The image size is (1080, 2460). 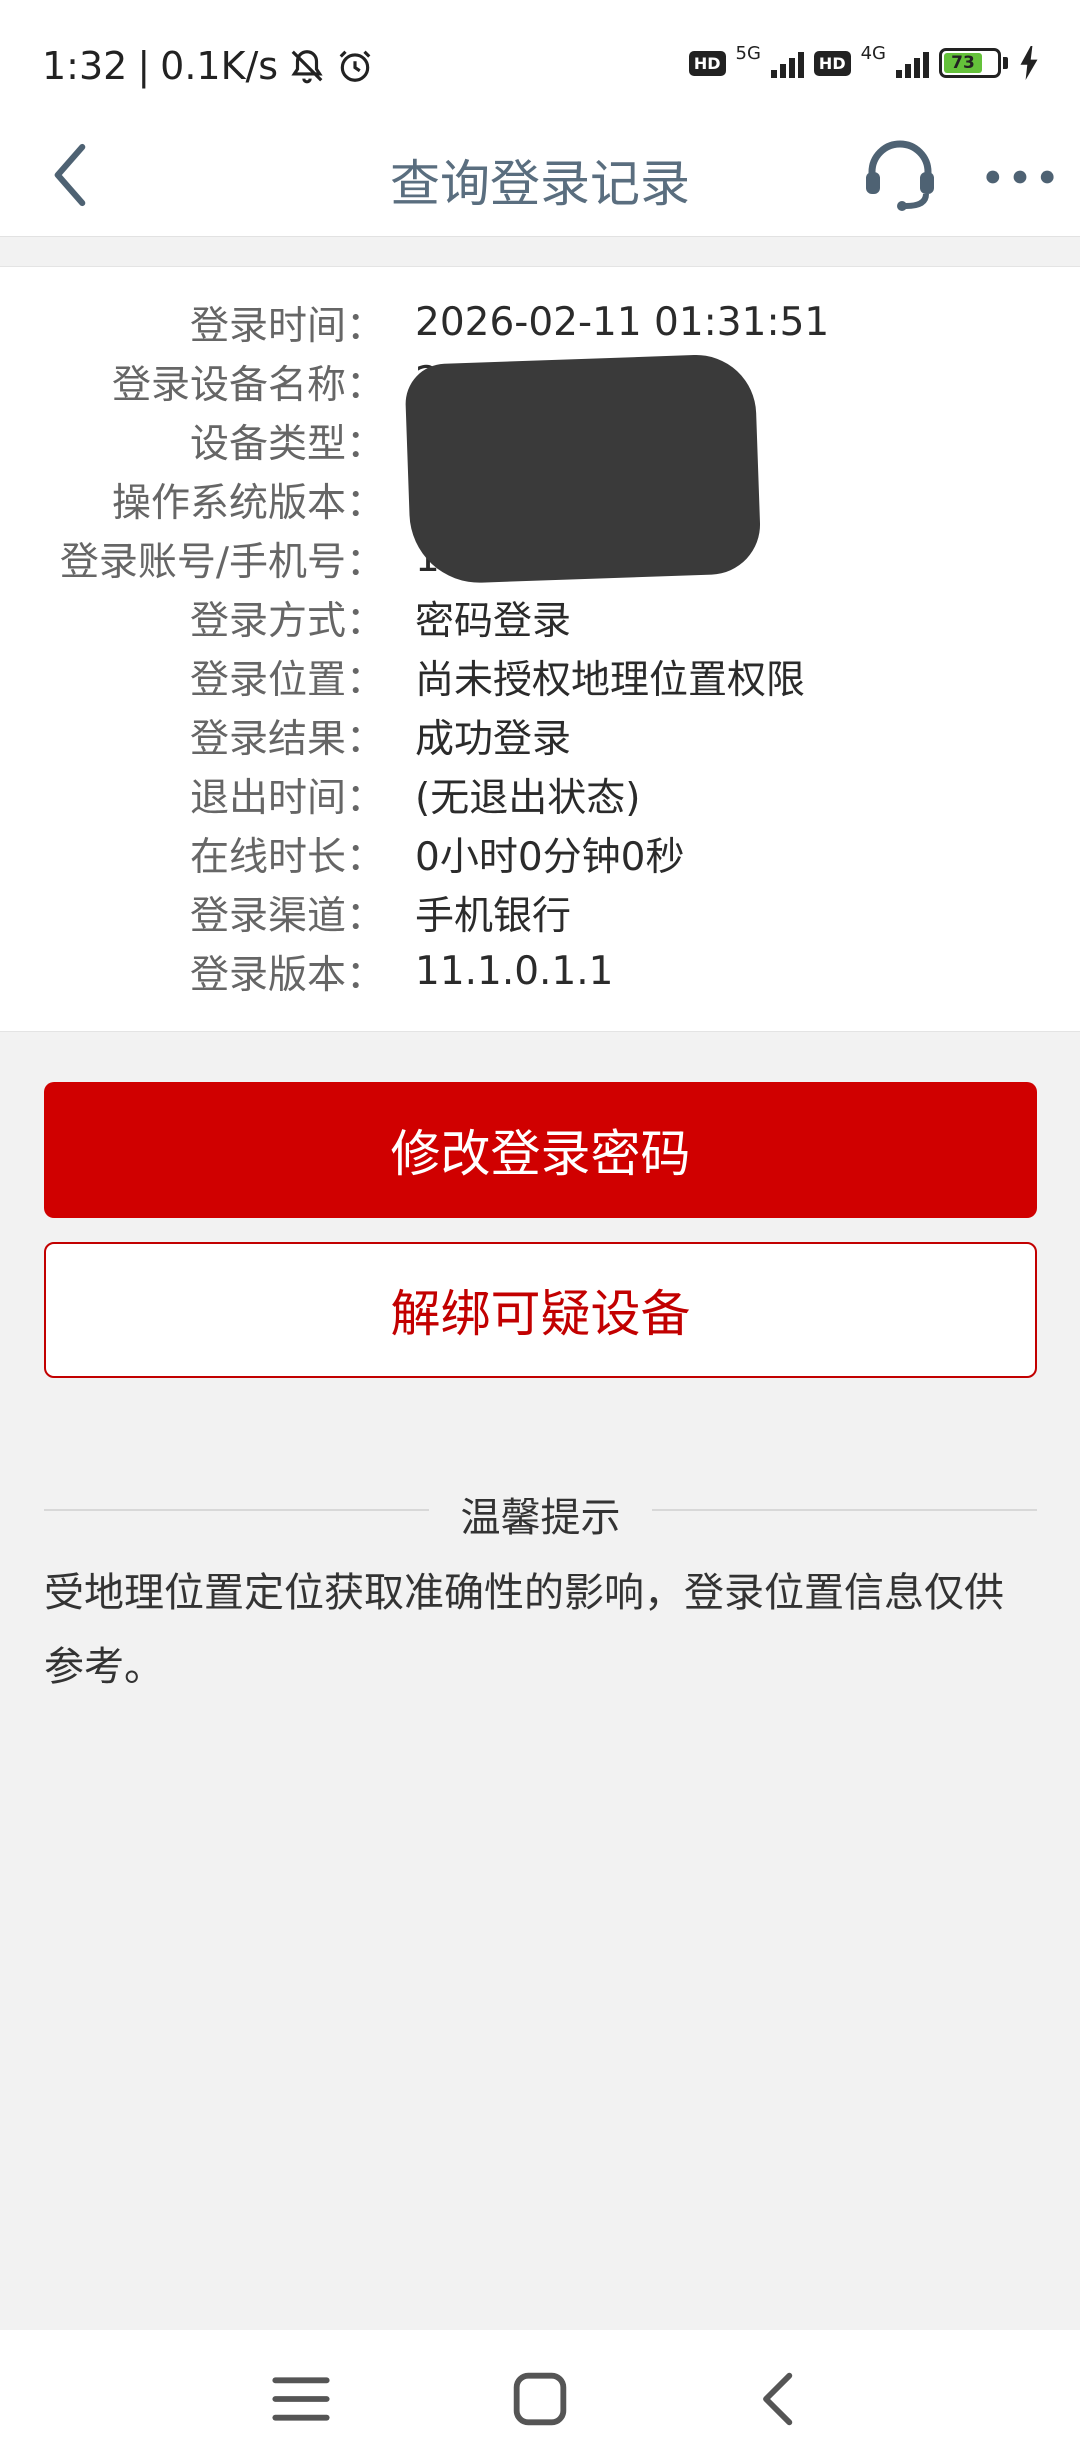 I want to click on info-value: 密码登录, so click(x=493, y=621).